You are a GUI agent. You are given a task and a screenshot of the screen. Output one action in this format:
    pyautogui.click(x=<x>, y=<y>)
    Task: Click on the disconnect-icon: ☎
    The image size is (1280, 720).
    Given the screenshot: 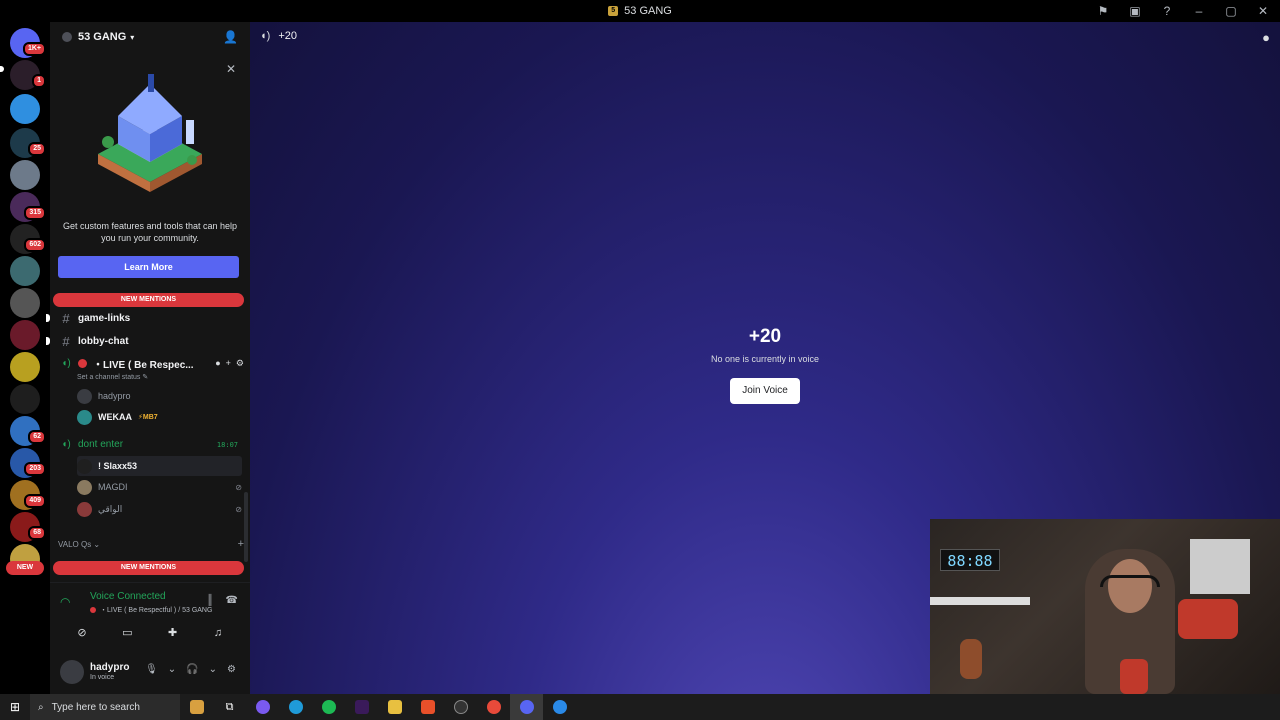 What is the action you would take?
    pyautogui.click(x=232, y=600)
    